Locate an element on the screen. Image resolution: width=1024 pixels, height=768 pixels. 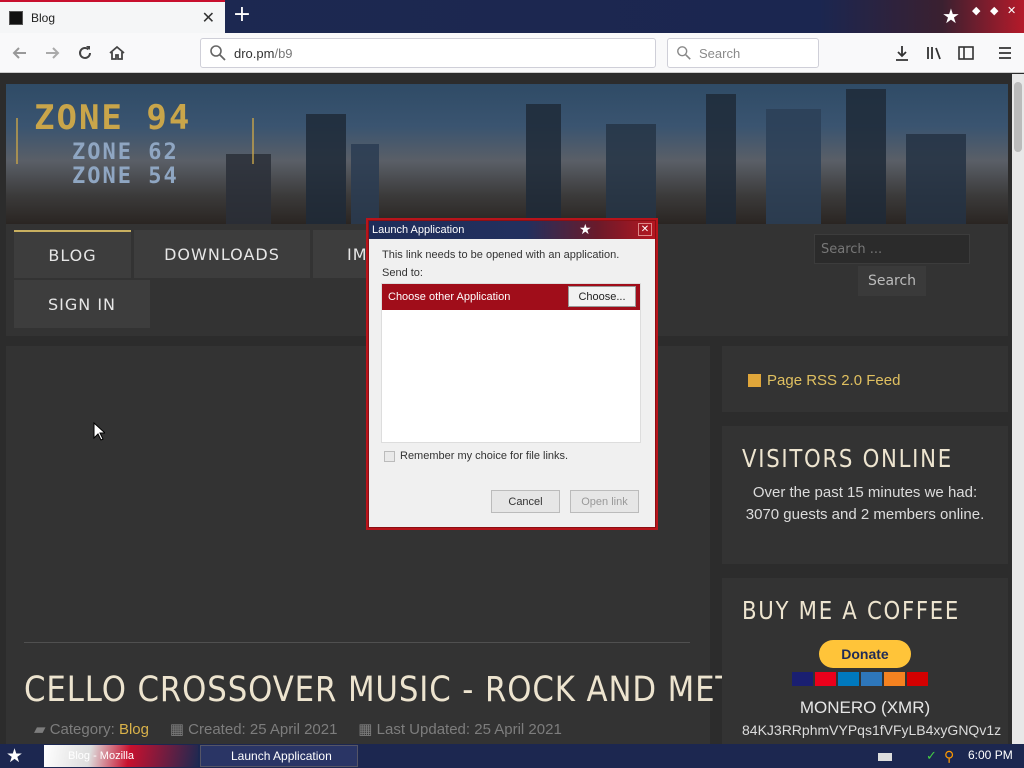
tab-bar: Blog ✕ + ★ ◆ ◆ ✕ is located at coordinates (512, 16).